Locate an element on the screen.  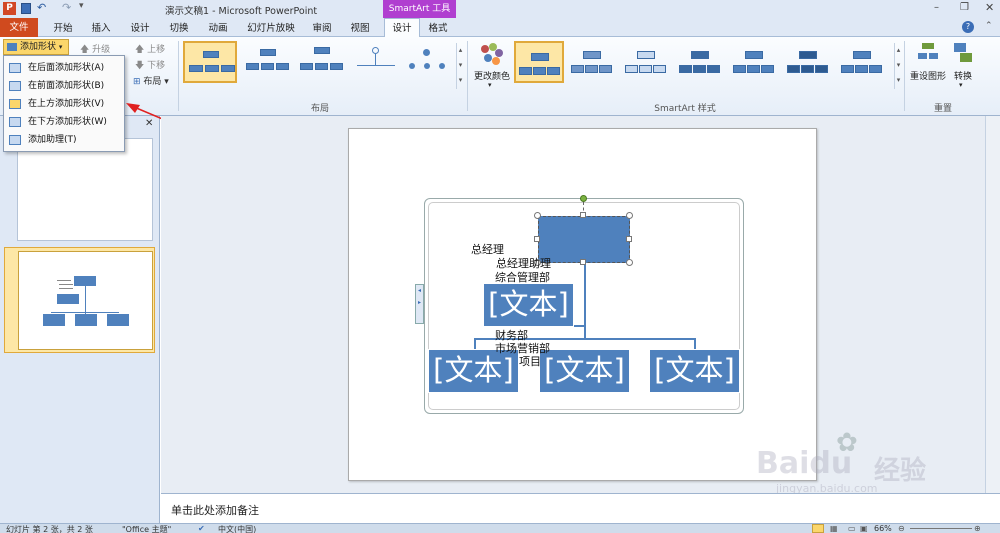
notes-pane: 单击此处添加备注 is located at coordinates (580, 508).